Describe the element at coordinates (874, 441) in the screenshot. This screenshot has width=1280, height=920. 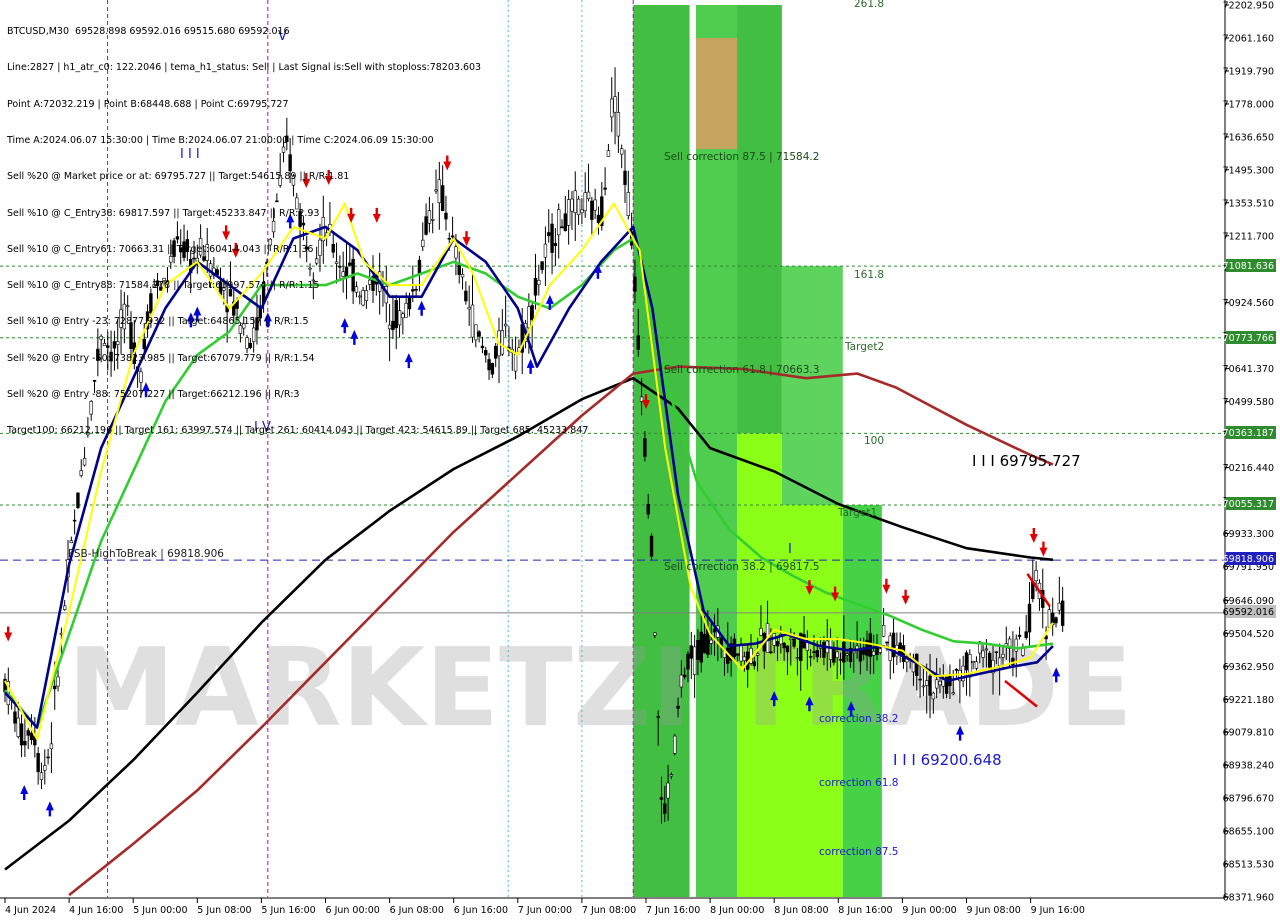
I see `fib-100-label: 100` at that location.